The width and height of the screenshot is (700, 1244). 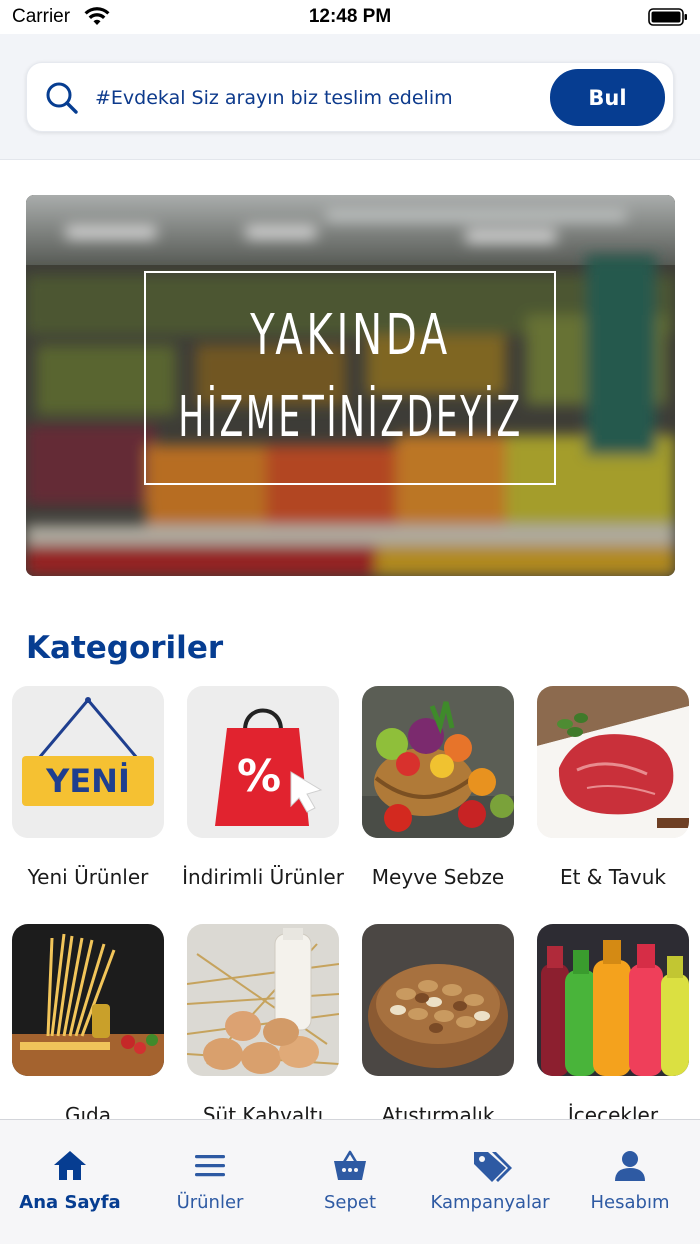 I want to click on status-bar: Carrier 12:48 PM, so click(x=350, y=17).